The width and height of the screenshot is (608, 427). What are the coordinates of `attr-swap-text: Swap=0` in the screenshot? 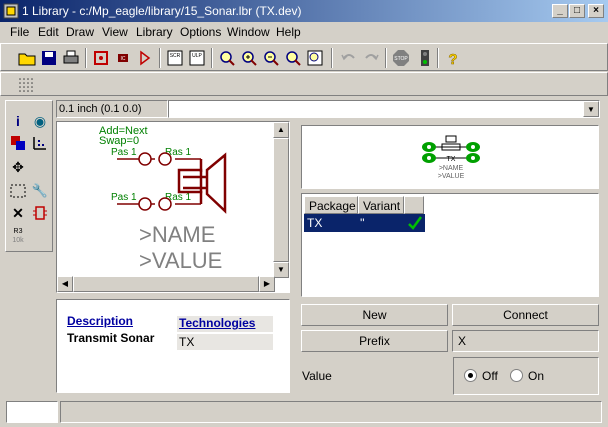 It's located at (119, 141).